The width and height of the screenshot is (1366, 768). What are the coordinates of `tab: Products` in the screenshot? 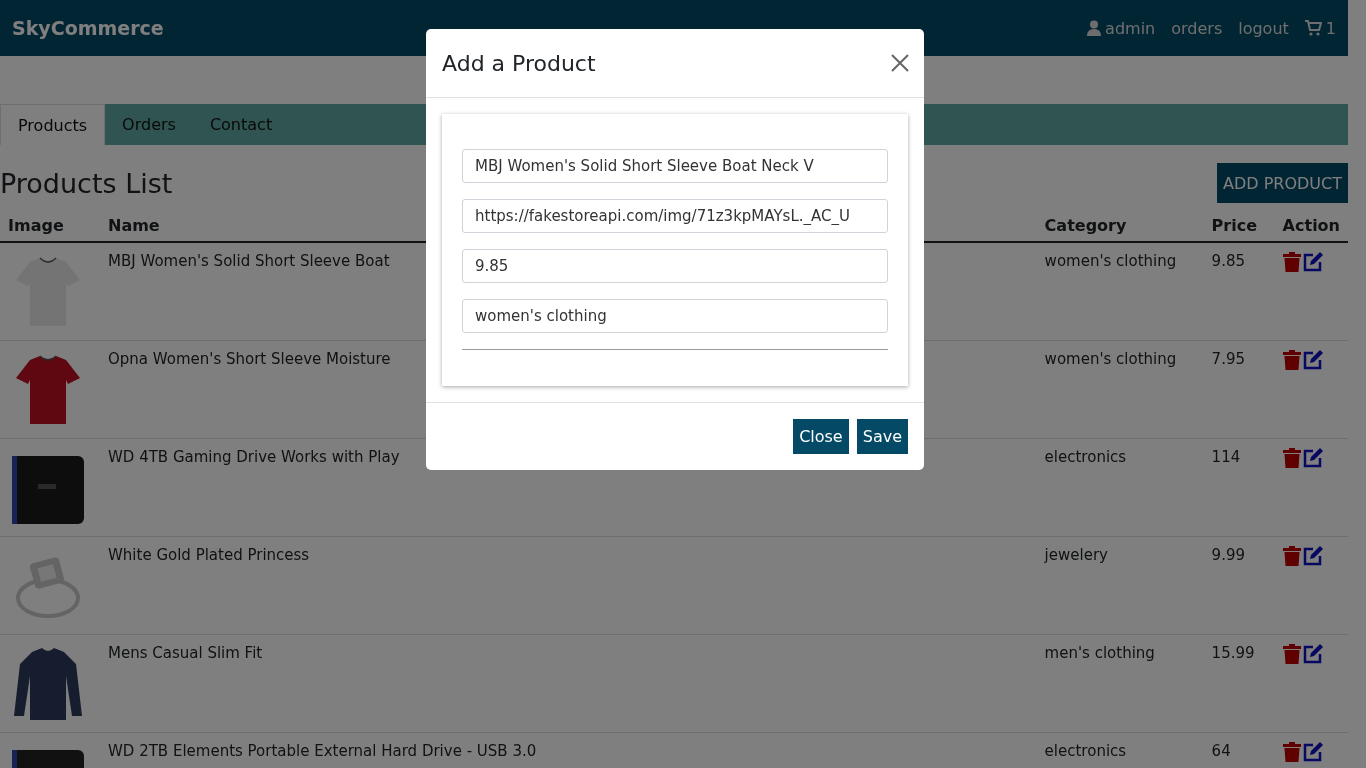 It's located at (53, 124).